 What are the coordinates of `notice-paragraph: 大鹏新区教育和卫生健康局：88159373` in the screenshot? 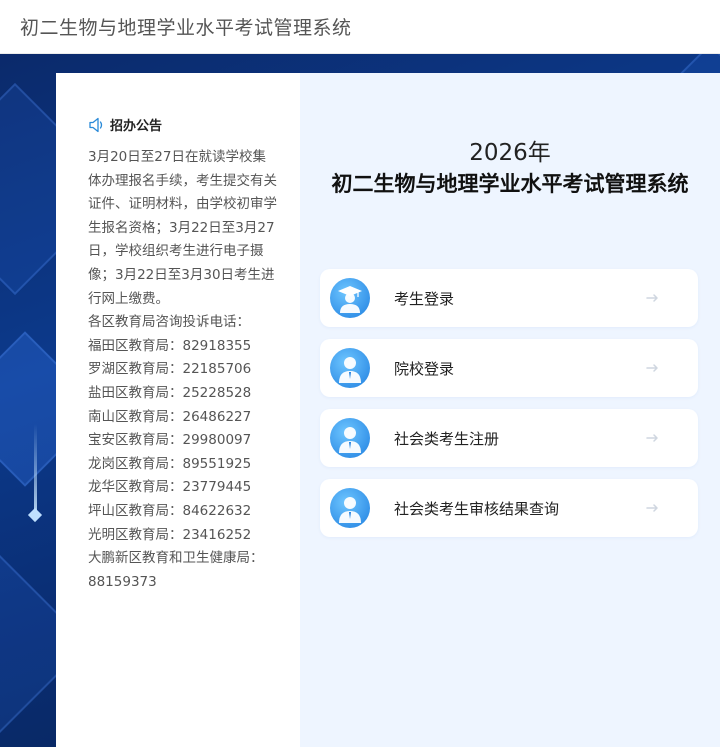 It's located at (176, 570).